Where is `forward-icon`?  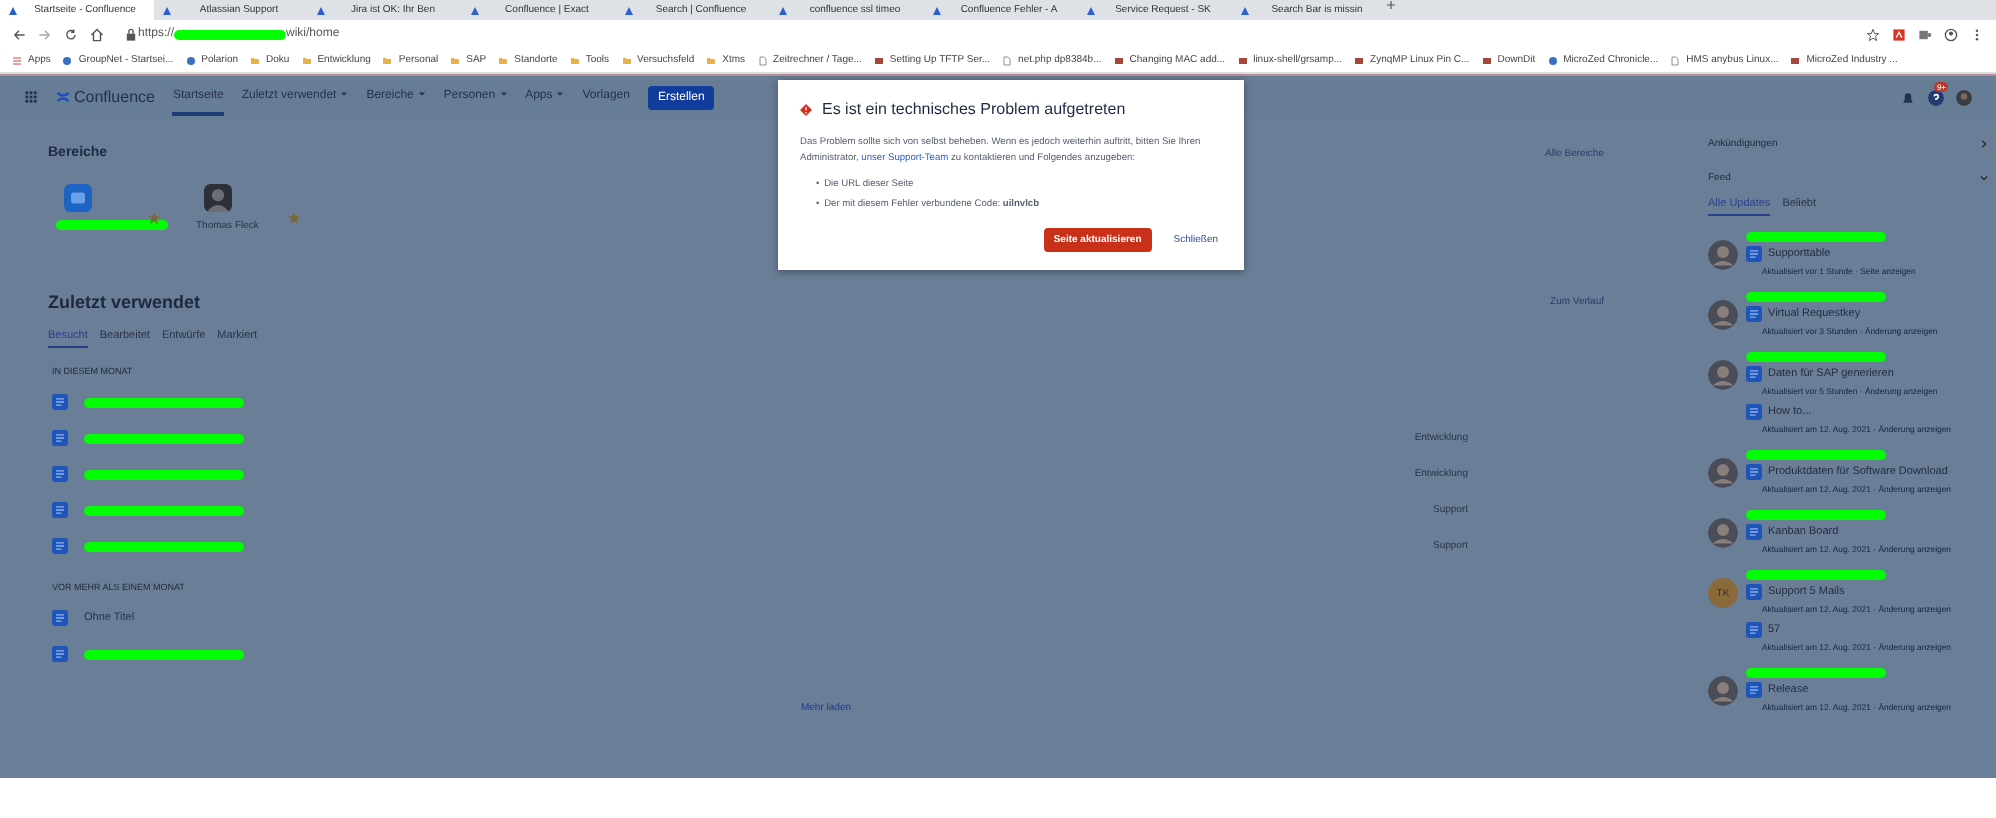 forward-icon is located at coordinates (45, 34).